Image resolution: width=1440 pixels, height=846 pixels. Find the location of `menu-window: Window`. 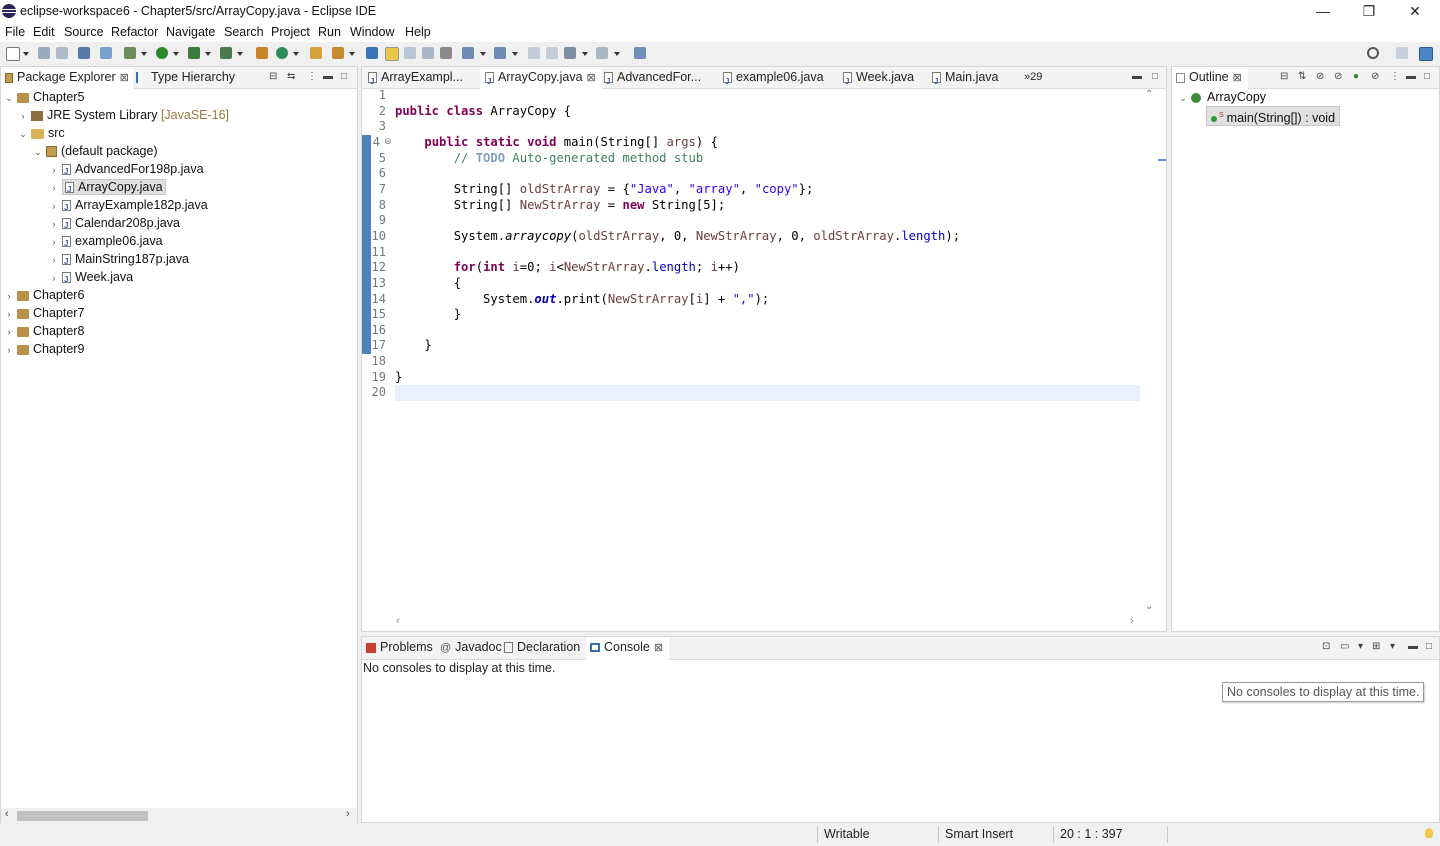

menu-window: Window is located at coordinates (372, 32).